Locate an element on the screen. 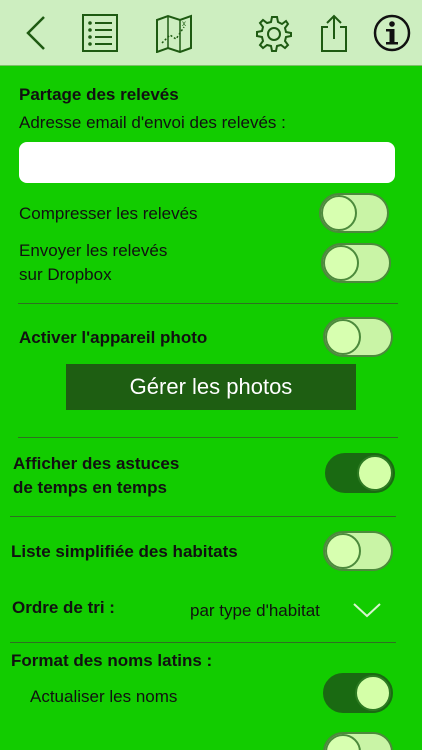 This screenshot has width=422, height=750. info-icon is located at coordinates (392, 33).